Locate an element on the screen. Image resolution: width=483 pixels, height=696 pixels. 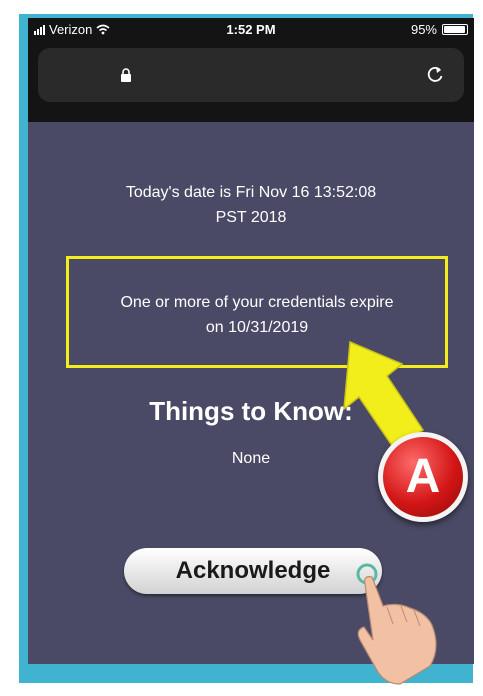
callout-badge: A is located at coordinates (423, 477).